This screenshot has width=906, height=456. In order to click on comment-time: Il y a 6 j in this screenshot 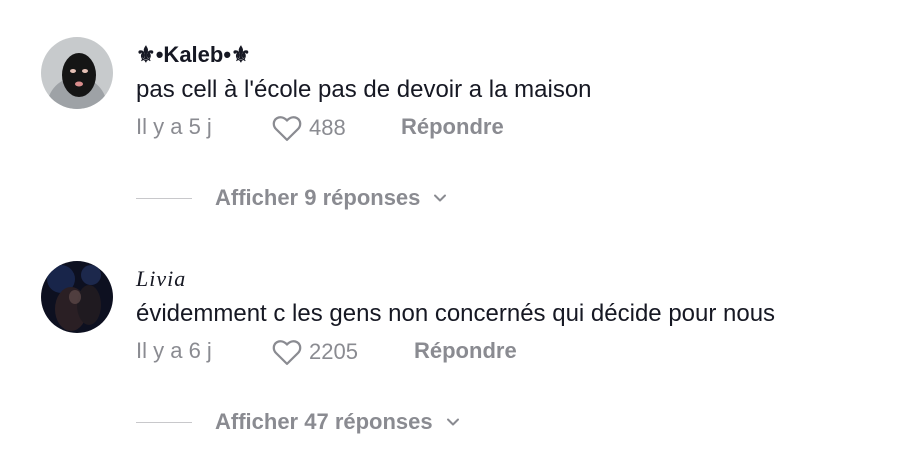, I will do `click(174, 350)`.